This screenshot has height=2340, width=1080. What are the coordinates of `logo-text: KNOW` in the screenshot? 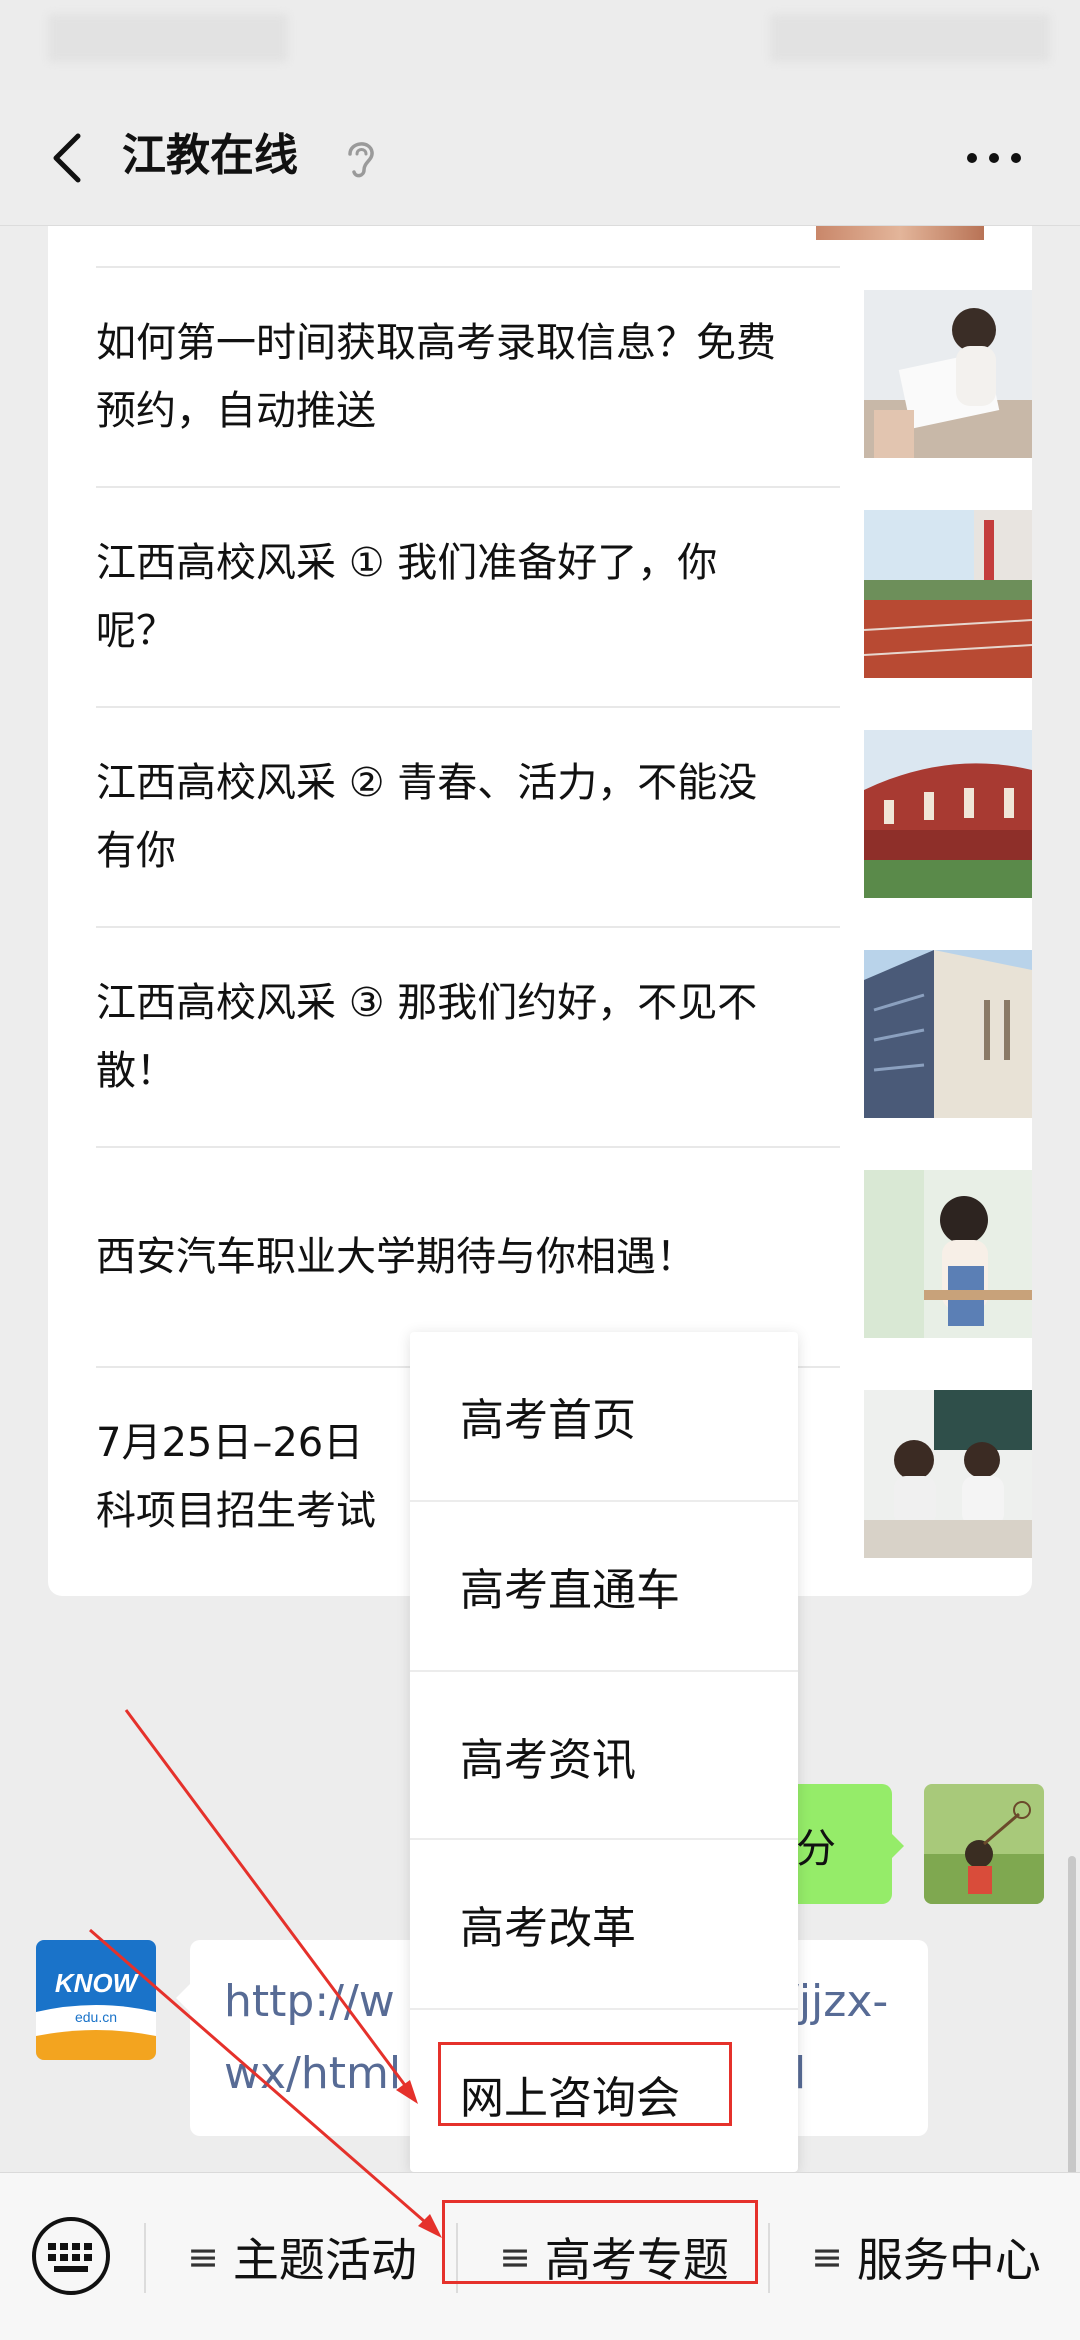 It's located at (97, 1983).